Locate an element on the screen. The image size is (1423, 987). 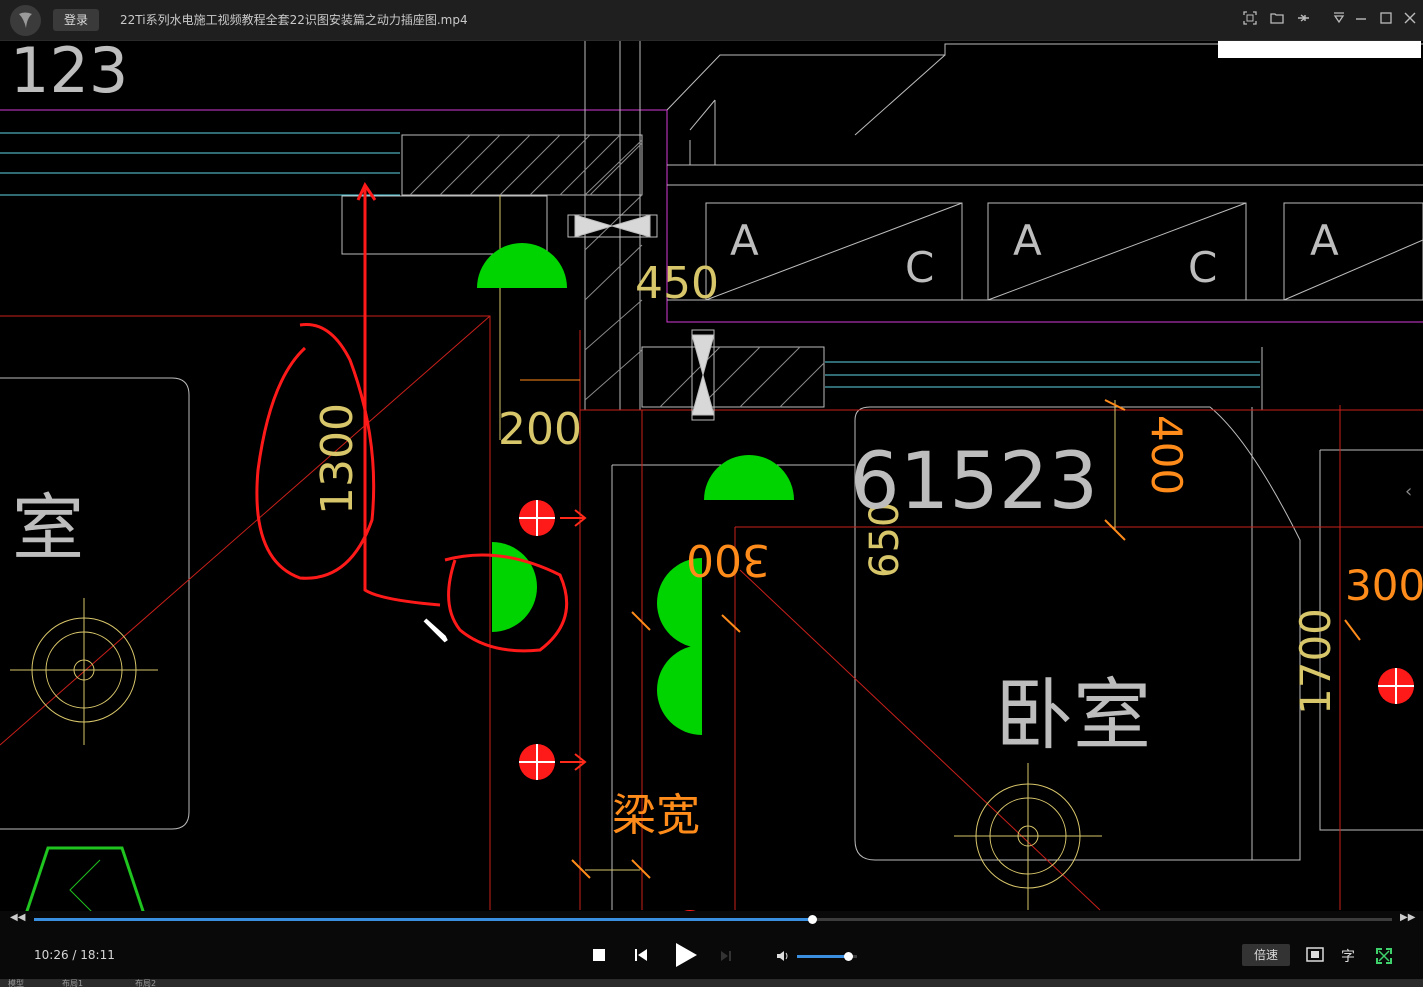
seek-bar-fill is located at coordinates (423, 919).